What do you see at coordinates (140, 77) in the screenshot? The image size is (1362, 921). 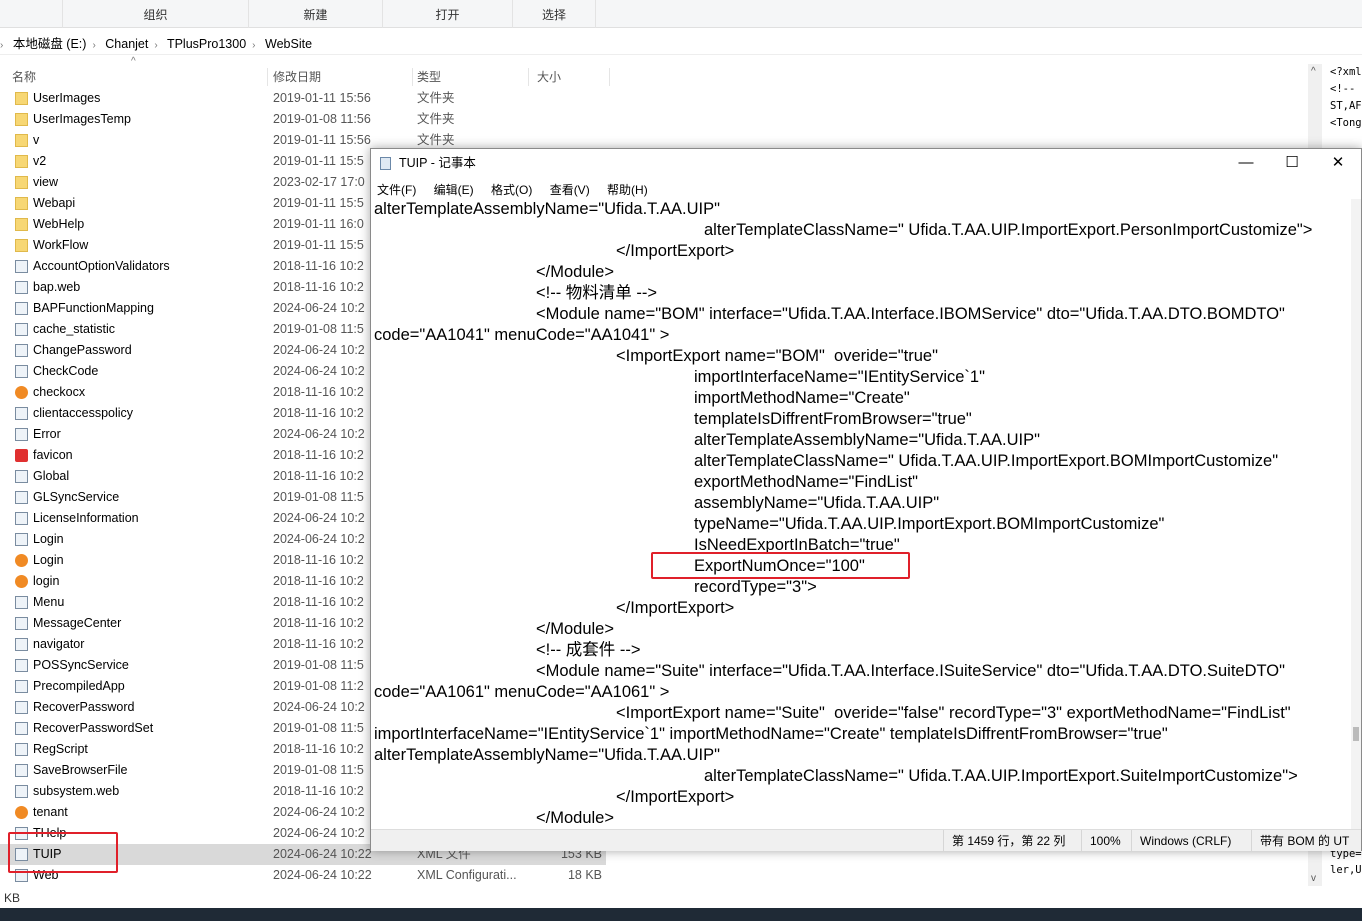 I see `column-header-name: 名称` at bounding box center [140, 77].